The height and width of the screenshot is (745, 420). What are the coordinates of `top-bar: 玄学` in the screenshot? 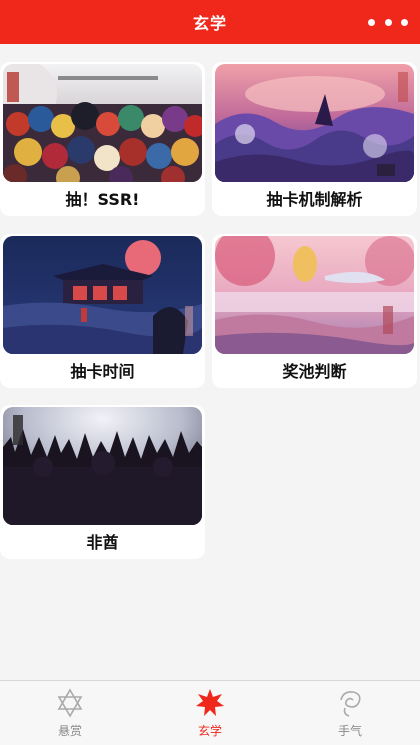 It's located at (210, 22).